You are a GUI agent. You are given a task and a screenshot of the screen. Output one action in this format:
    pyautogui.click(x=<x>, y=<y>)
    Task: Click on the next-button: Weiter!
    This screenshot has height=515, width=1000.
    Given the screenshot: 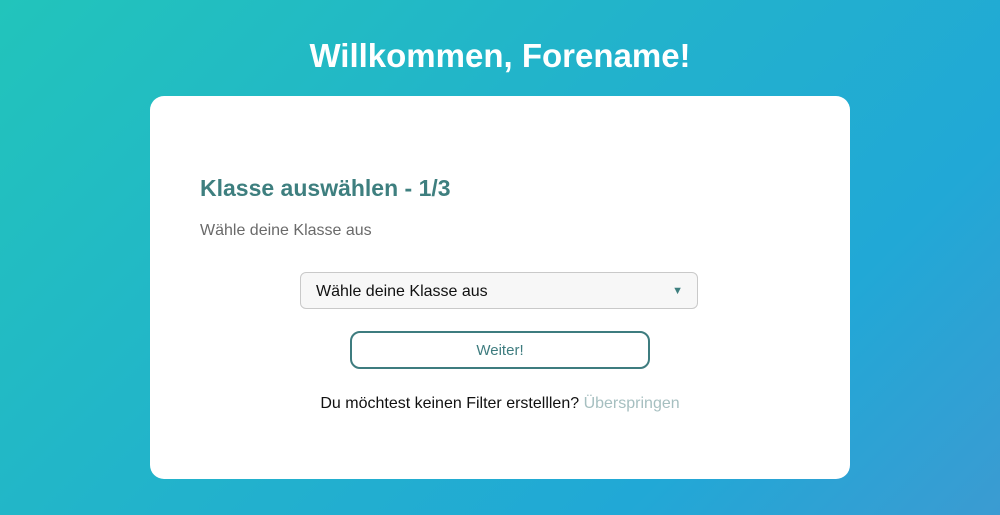 What is the action you would take?
    pyautogui.click(x=500, y=350)
    